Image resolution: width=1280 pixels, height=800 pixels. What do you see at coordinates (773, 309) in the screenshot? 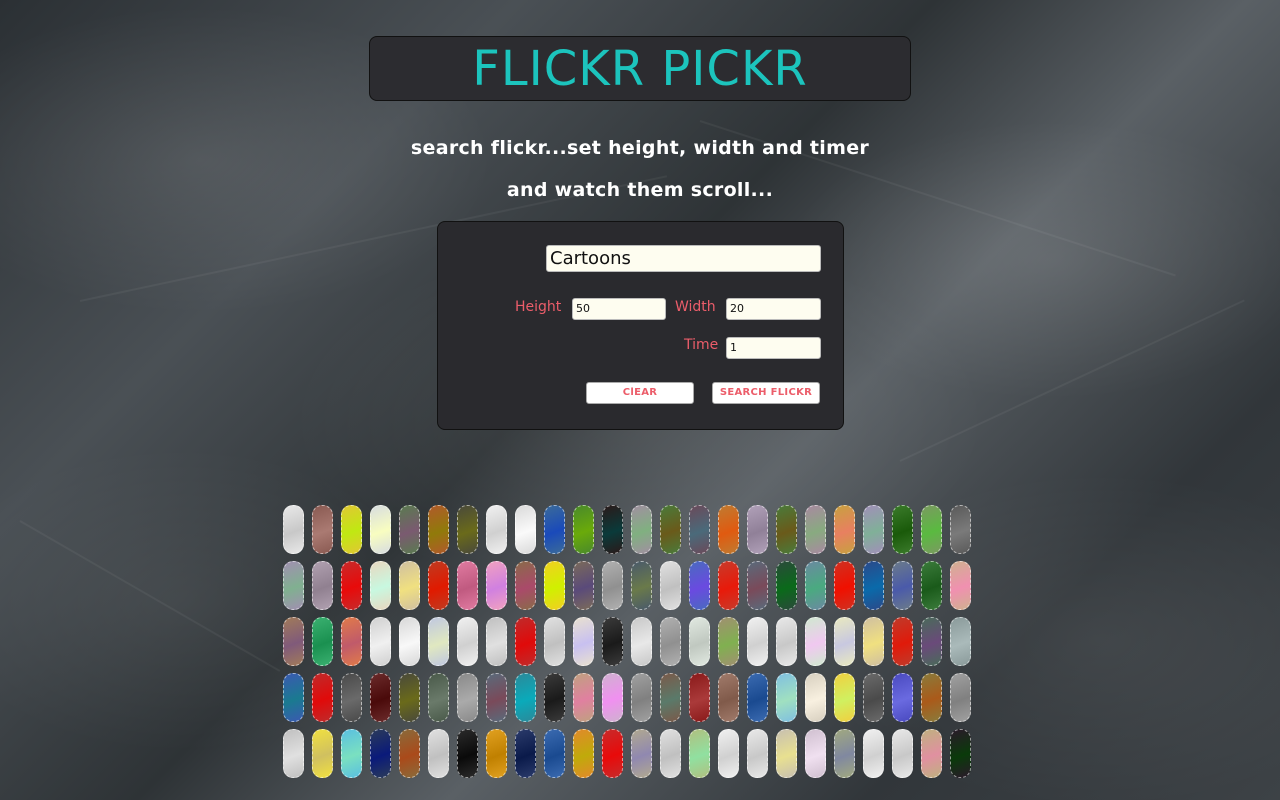
I see `width-input: 20` at bounding box center [773, 309].